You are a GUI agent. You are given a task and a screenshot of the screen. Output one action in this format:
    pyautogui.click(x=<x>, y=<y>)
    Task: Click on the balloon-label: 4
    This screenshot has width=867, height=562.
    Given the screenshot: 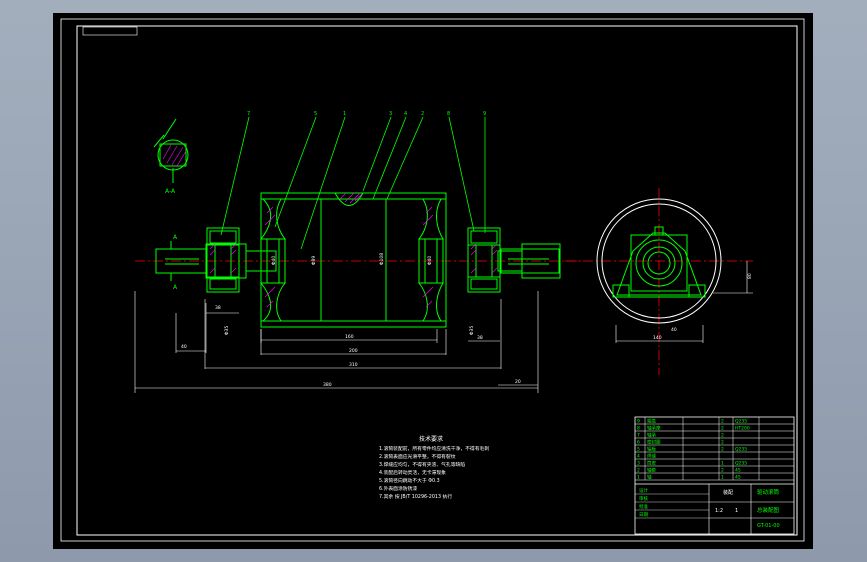 What is the action you would take?
    pyautogui.click(x=405, y=114)
    